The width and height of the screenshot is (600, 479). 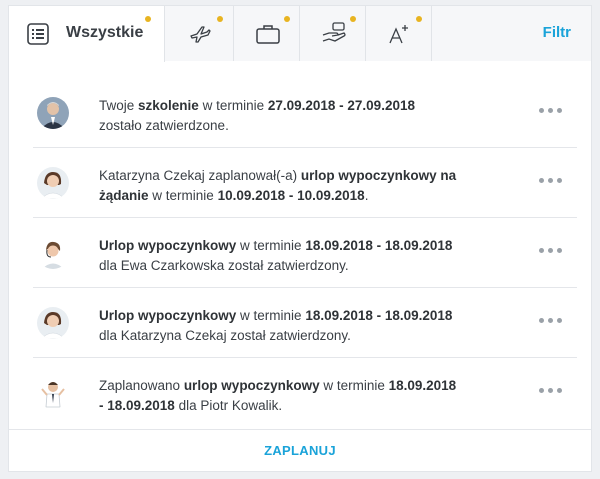 I want to click on tab-benefits, so click(x=333, y=33).